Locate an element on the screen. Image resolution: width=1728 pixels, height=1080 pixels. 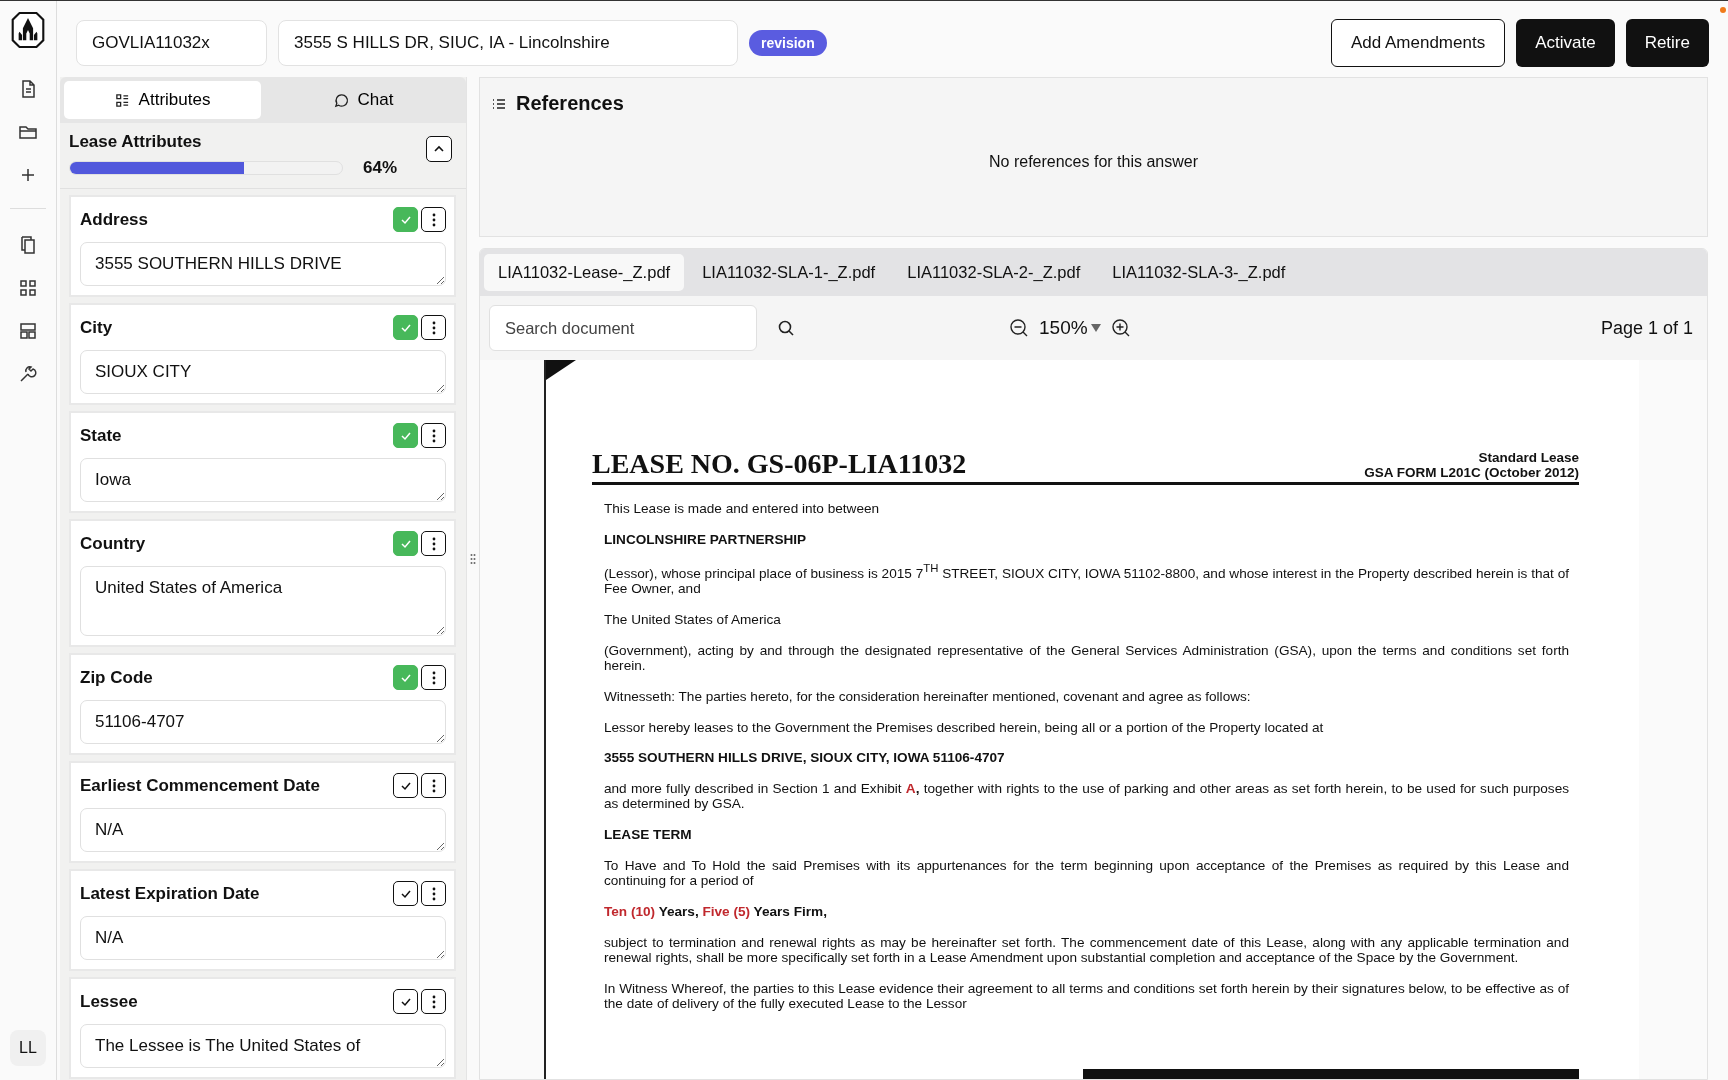
document-paragraph: To Have and To Hold the said Premises with its appurtenances for the term beginning upon acceptance of the Premises as required by this Lease and continuing for a period of is located at coordinates (1086, 873).